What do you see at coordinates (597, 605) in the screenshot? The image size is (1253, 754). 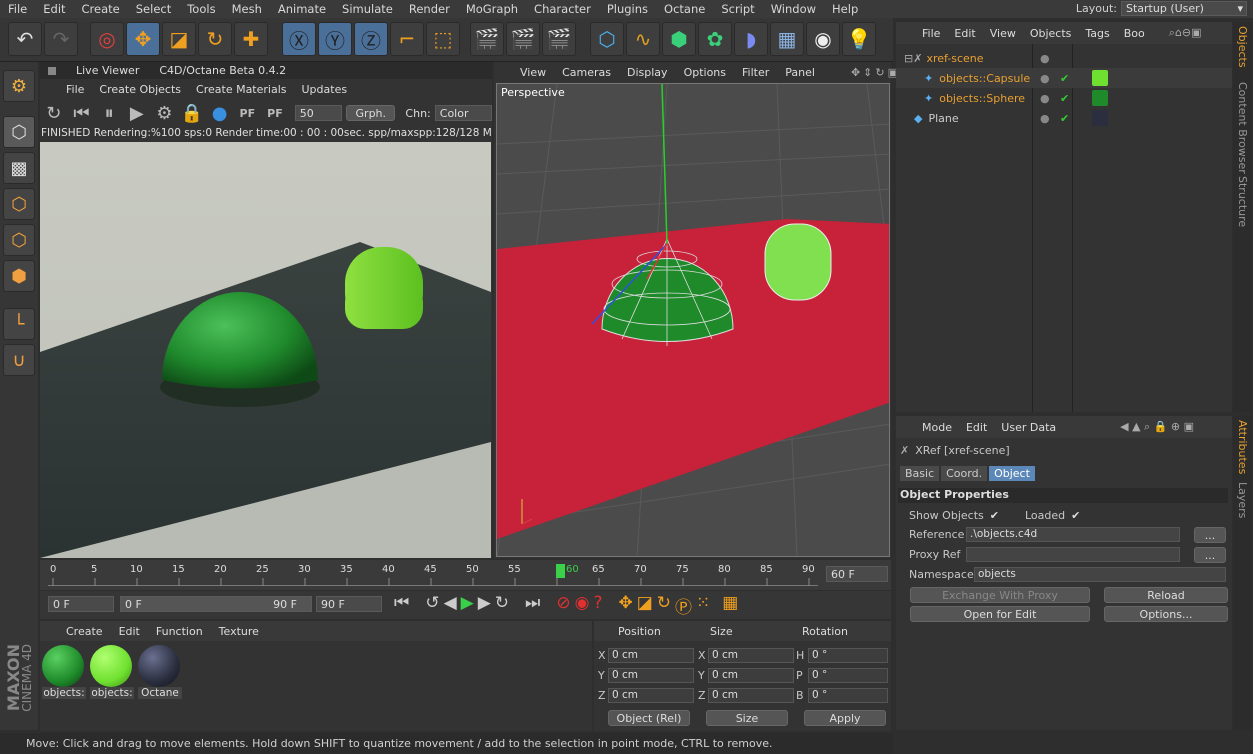 I see `keyframe-help-icon: ?` at bounding box center [597, 605].